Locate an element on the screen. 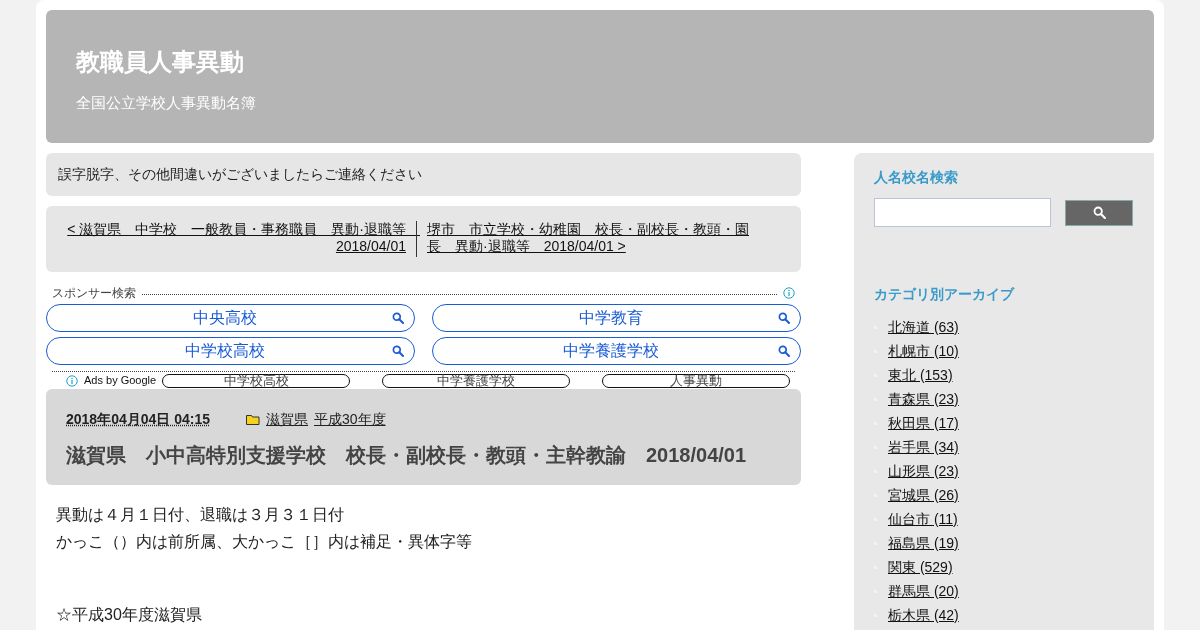 The width and height of the screenshot is (1200, 630). sponsor-label: スポンサー検索 is located at coordinates (94, 293).